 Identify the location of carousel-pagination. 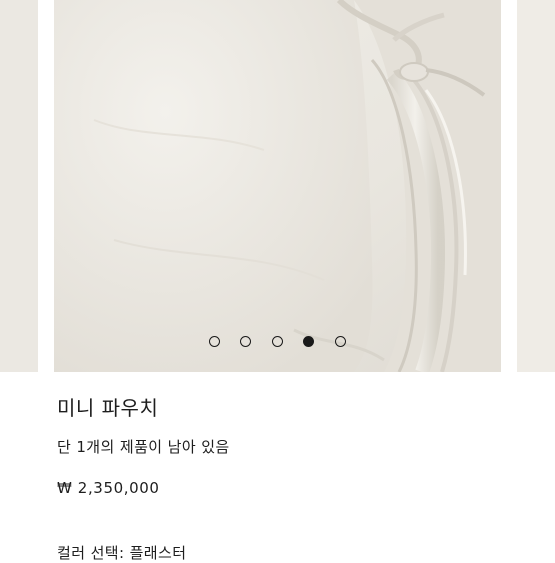
(277, 342).